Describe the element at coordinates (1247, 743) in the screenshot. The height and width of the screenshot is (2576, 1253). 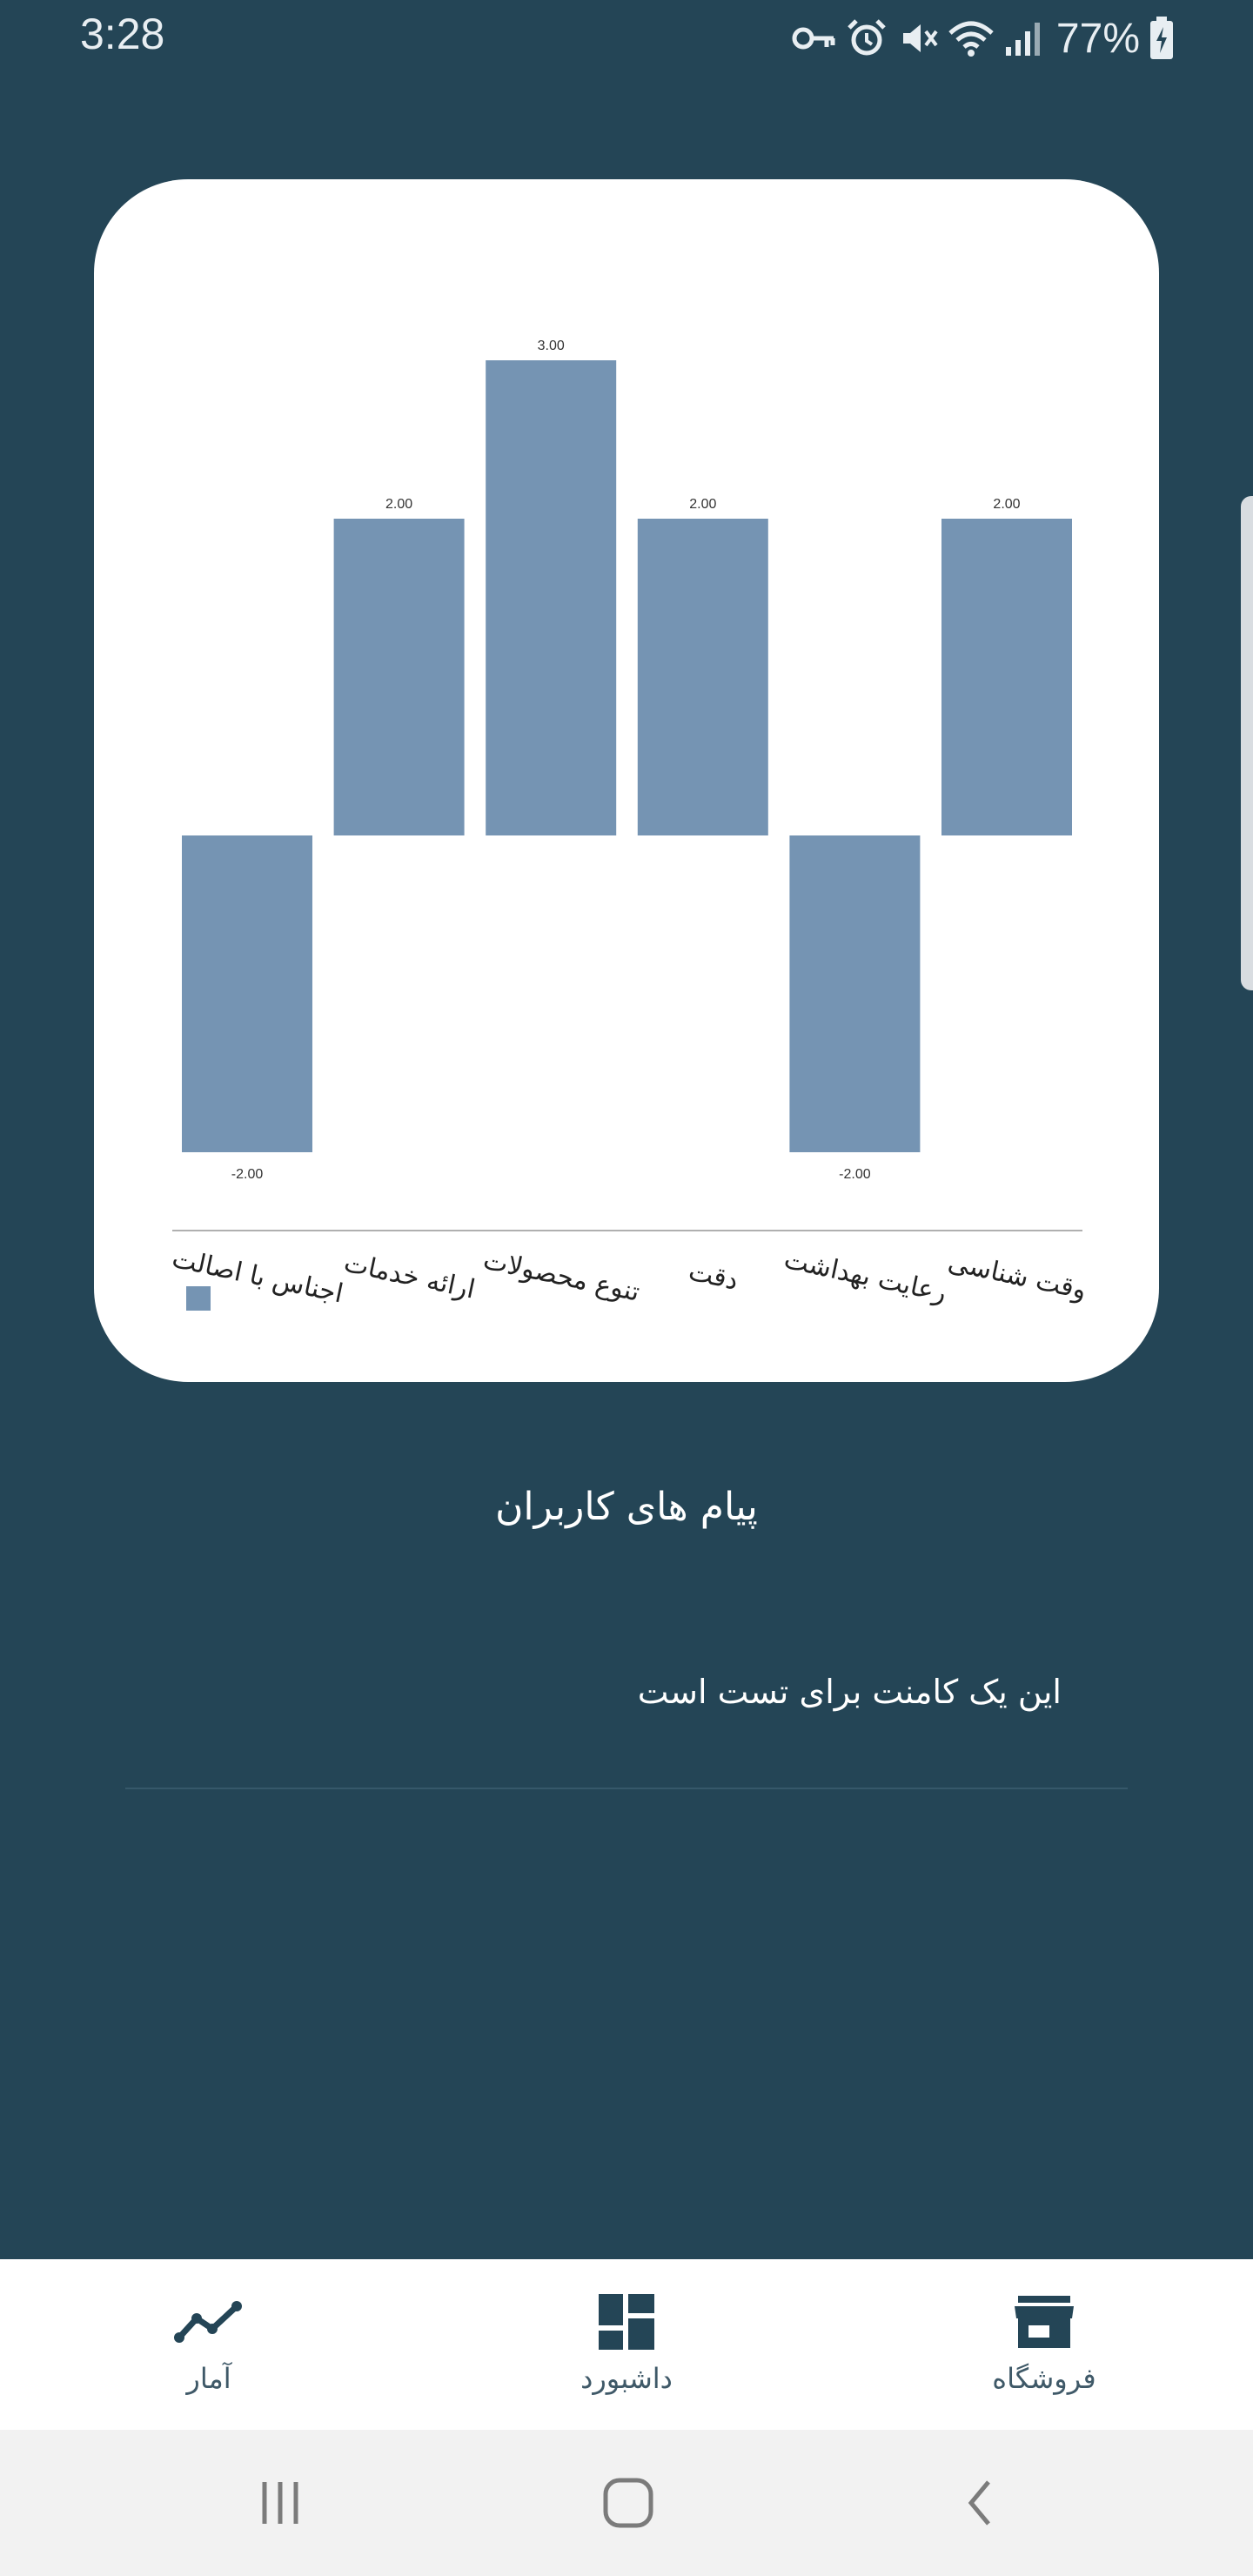
I see `edge-panel-handle` at that location.